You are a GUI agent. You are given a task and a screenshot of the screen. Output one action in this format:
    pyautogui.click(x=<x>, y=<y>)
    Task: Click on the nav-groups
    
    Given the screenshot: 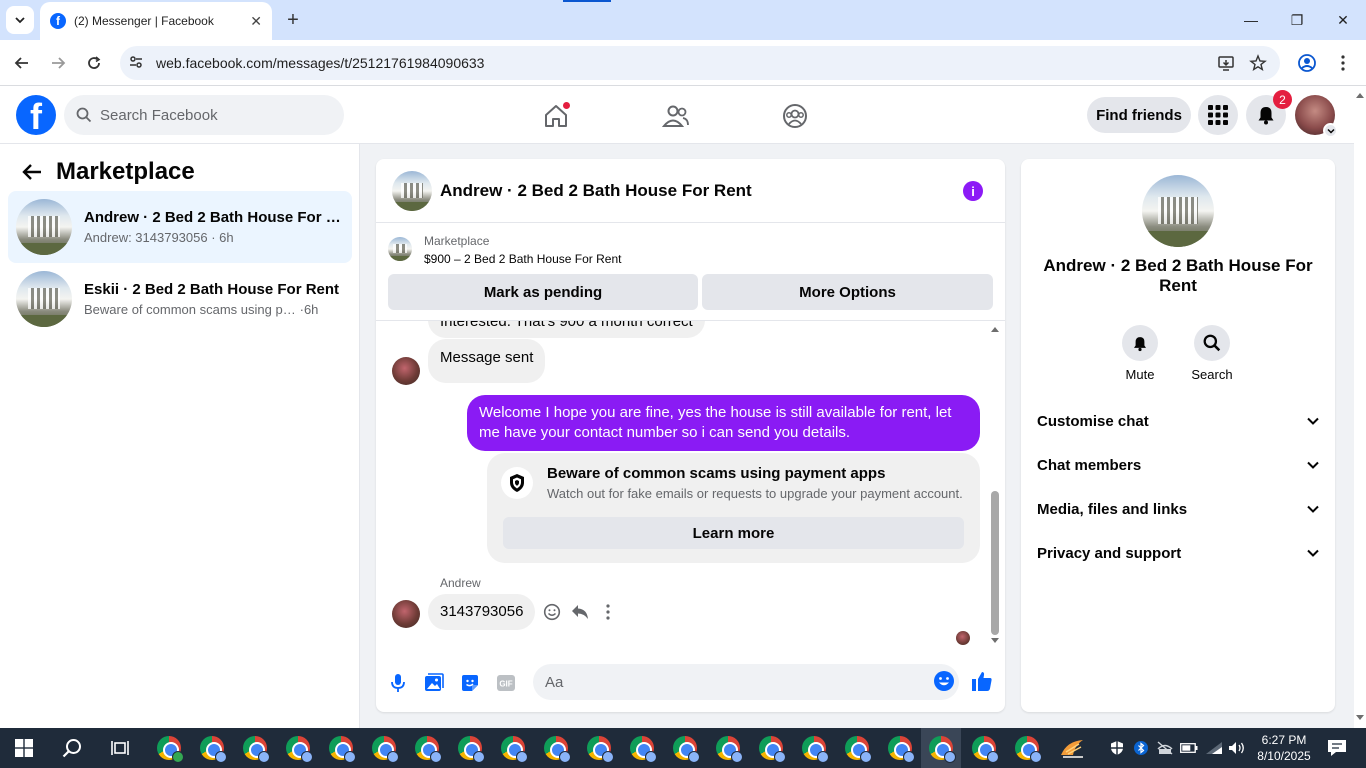 What is the action you would take?
    pyautogui.click(x=795, y=116)
    